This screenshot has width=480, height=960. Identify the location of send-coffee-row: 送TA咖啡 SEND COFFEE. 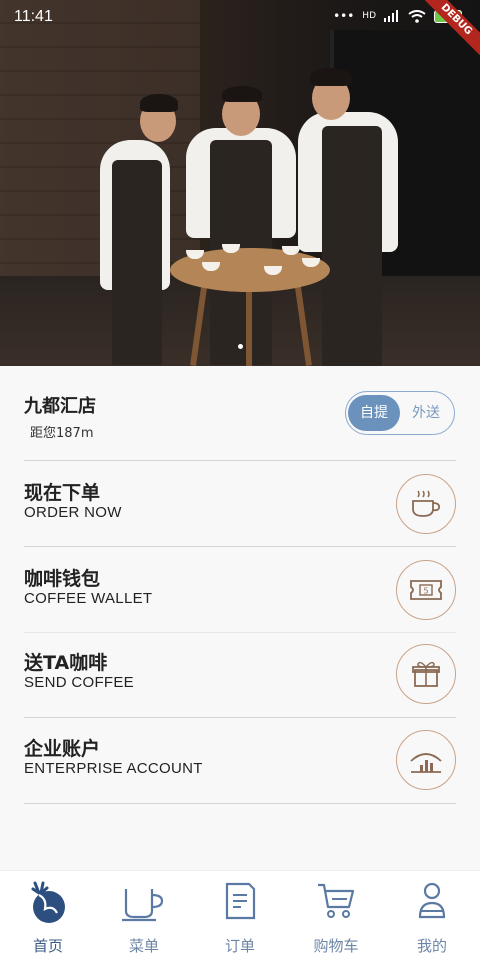
(240, 674).